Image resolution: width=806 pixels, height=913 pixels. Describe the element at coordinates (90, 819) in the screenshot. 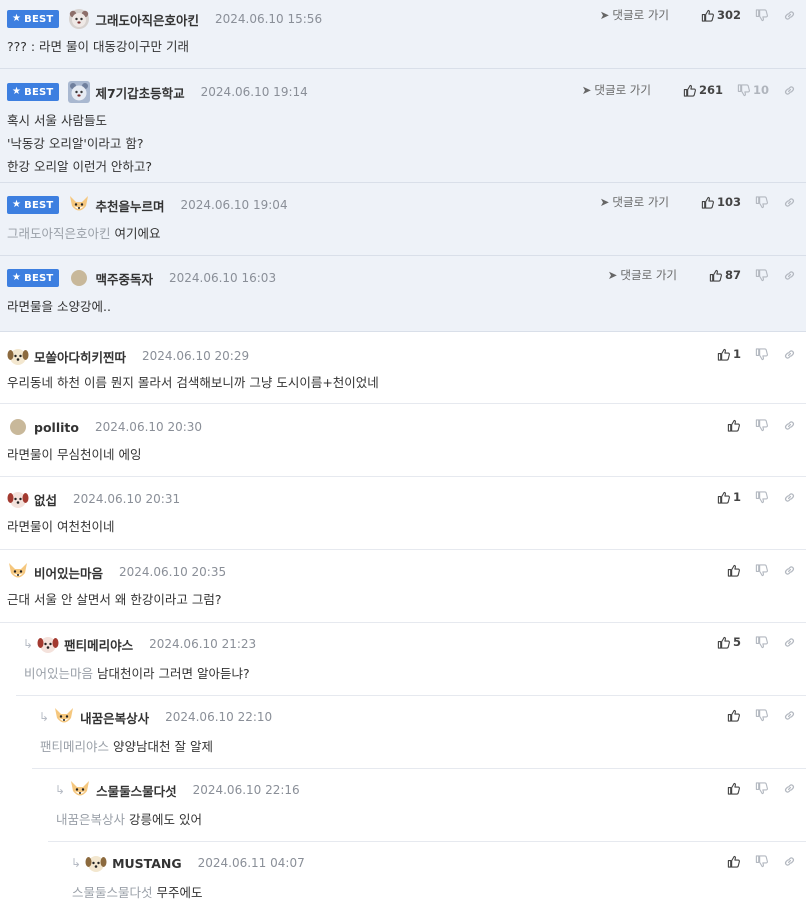

I see `mention-nickname: 내꿈은복상사` at that location.